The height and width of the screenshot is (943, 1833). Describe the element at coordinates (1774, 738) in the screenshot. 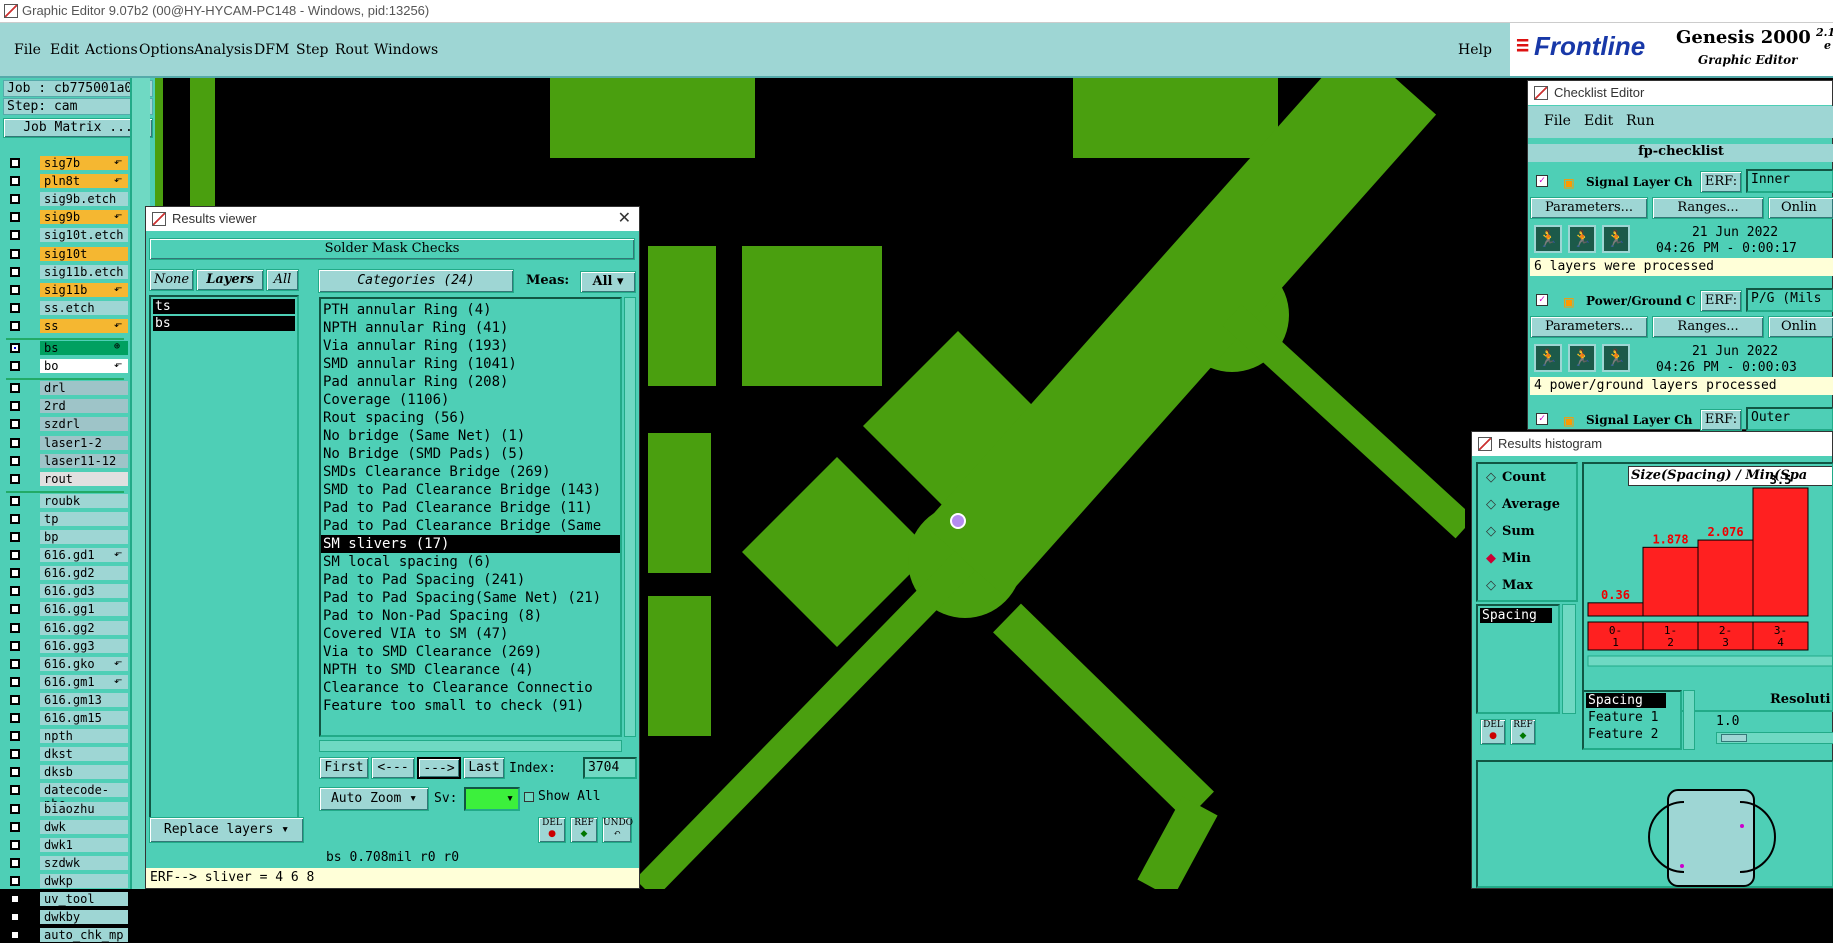

I see `resolution-slider` at that location.